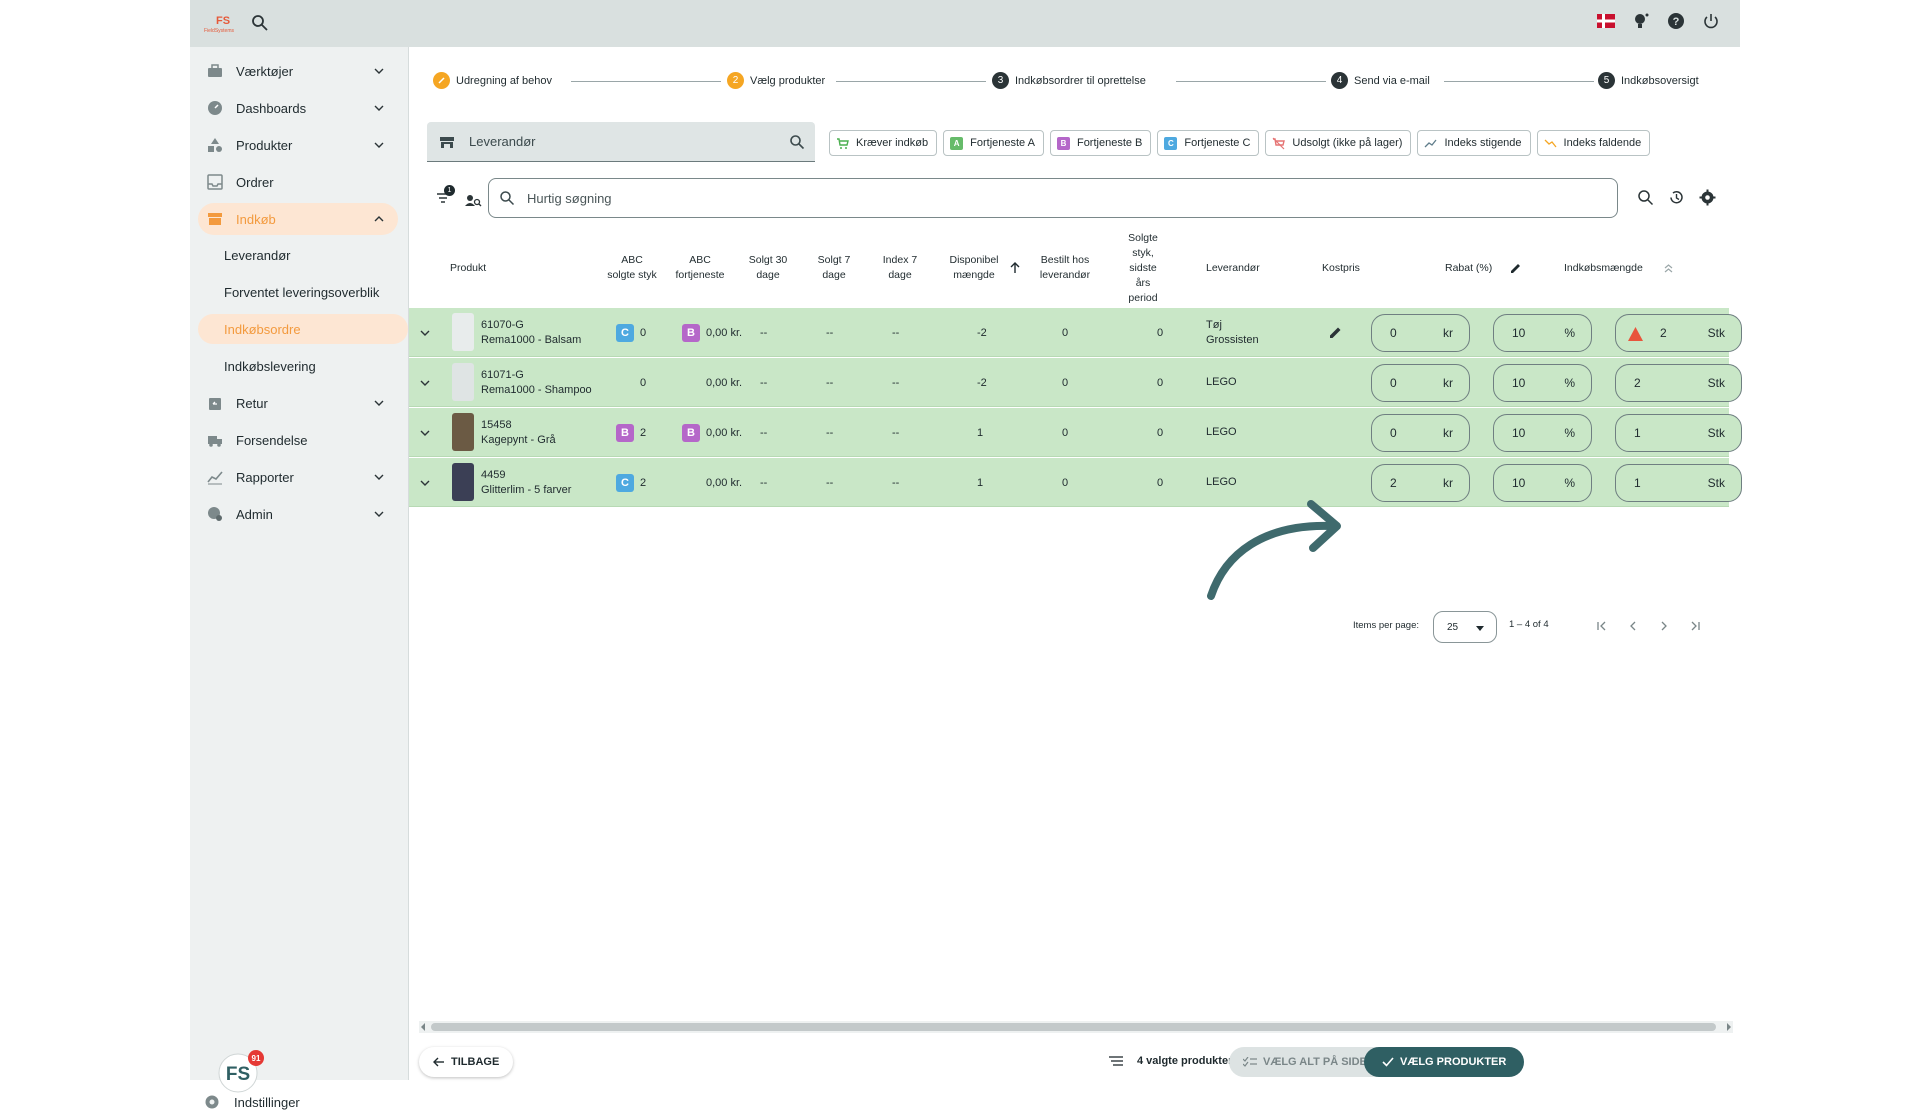 Image resolution: width=1920 pixels, height=1110 pixels. I want to click on quick-search-input: Hurtig søgning, so click(1053, 198).